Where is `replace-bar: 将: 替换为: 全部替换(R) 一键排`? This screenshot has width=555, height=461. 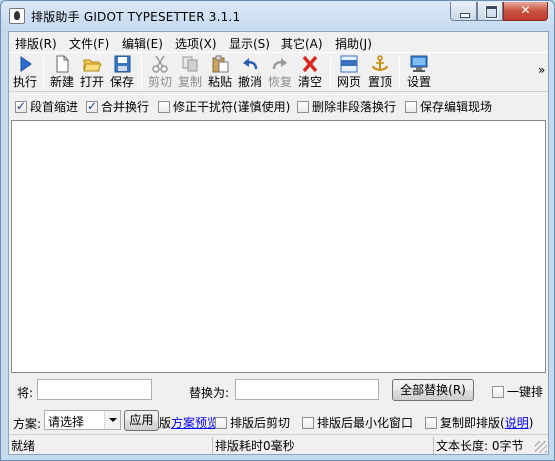 replace-bar: 将: 替换为: 全部替换(R) 一键排 is located at coordinates (278, 390).